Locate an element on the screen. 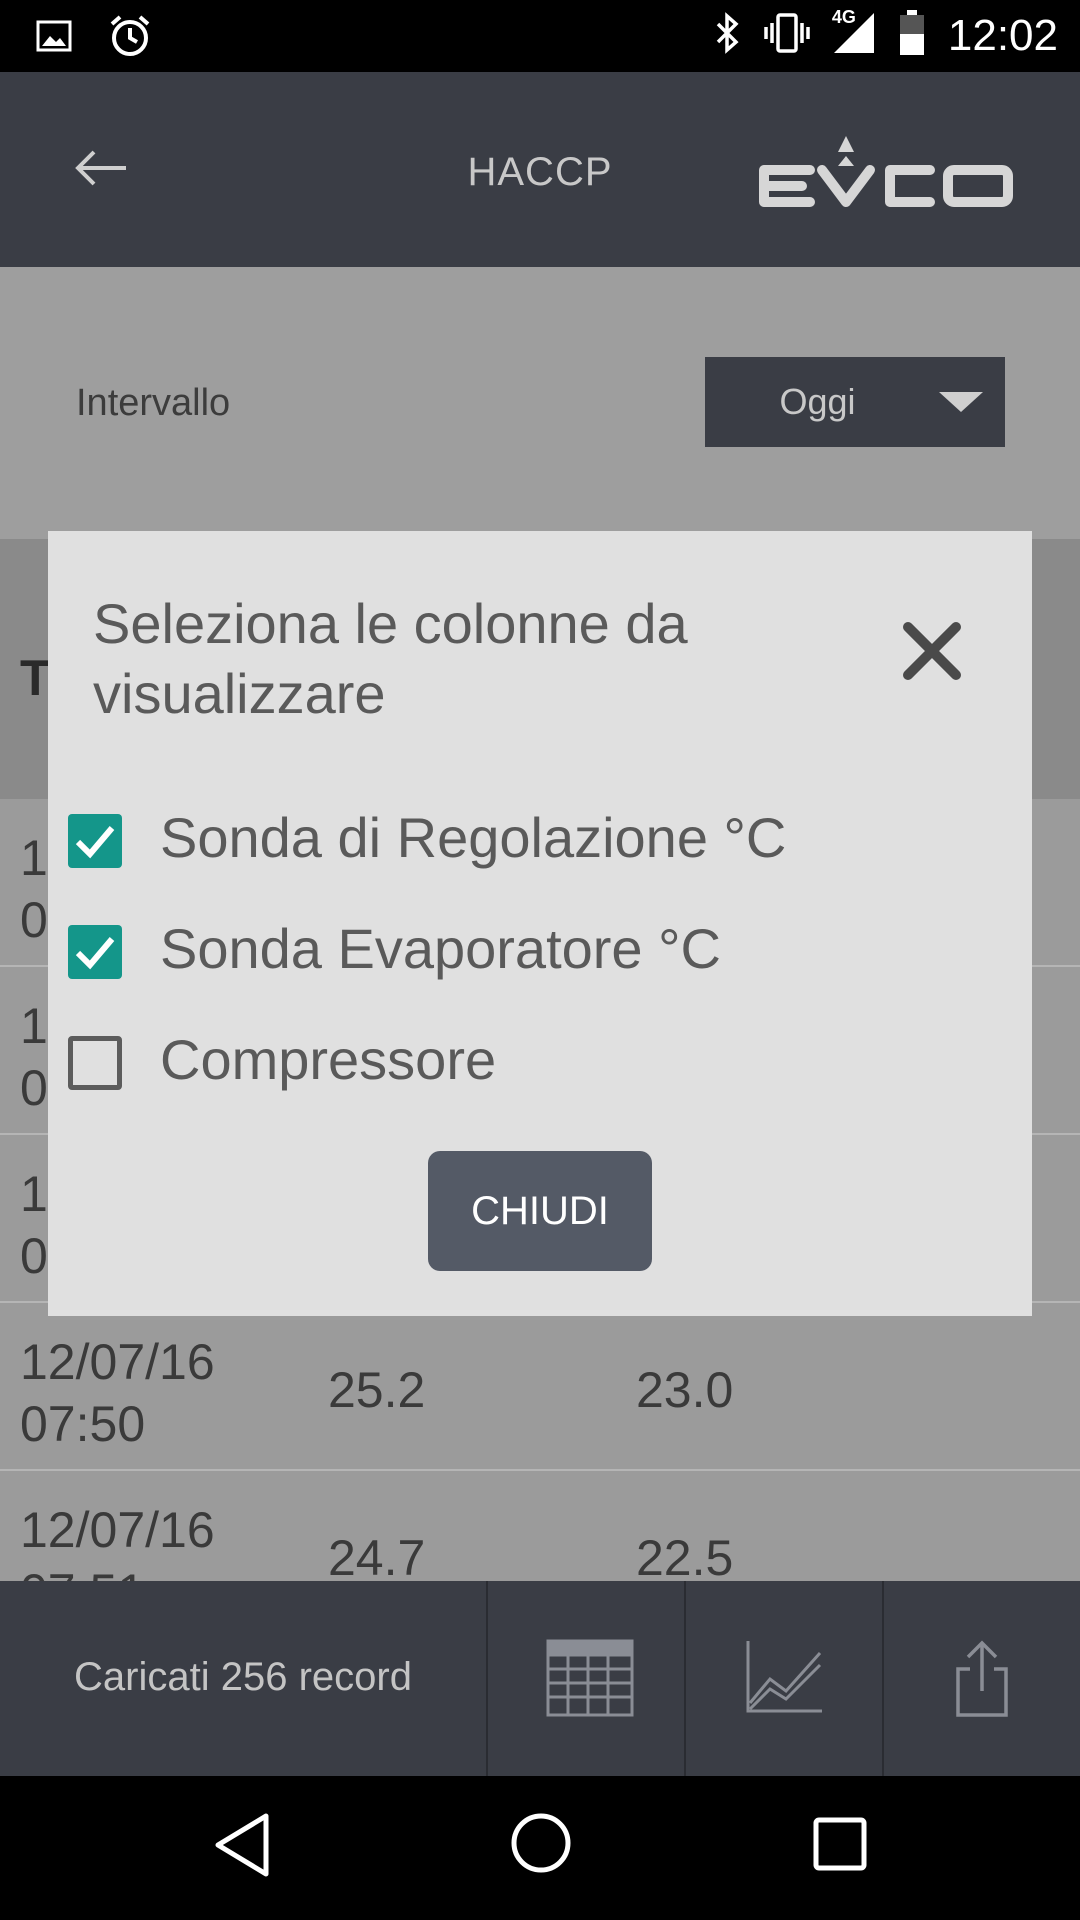 The height and width of the screenshot is (1920, 1080). vibrate-icon is located at coordinates (787, 35).